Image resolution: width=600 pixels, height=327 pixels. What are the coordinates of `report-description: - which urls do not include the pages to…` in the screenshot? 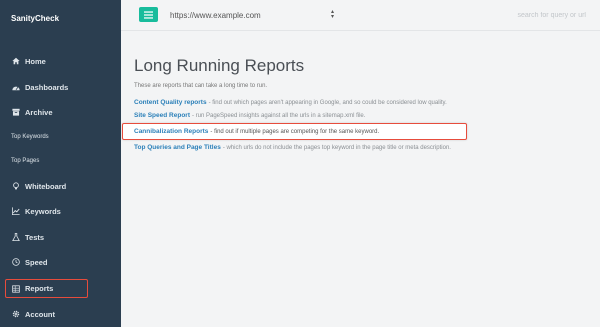 It's located at (336, 147).